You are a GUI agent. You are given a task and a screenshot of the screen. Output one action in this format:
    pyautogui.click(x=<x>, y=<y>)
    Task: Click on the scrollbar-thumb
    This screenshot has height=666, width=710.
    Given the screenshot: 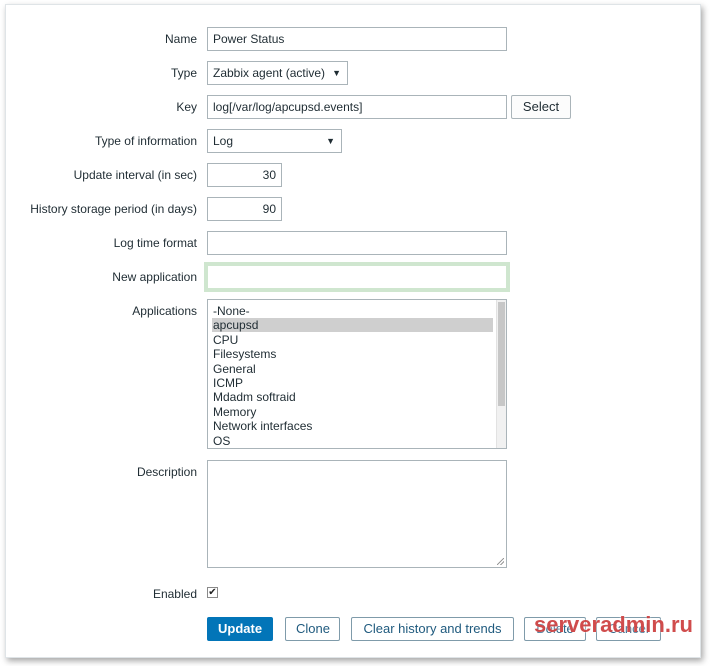 What is the action you would take?
    pyautogui.click(x=501, y=354)
    